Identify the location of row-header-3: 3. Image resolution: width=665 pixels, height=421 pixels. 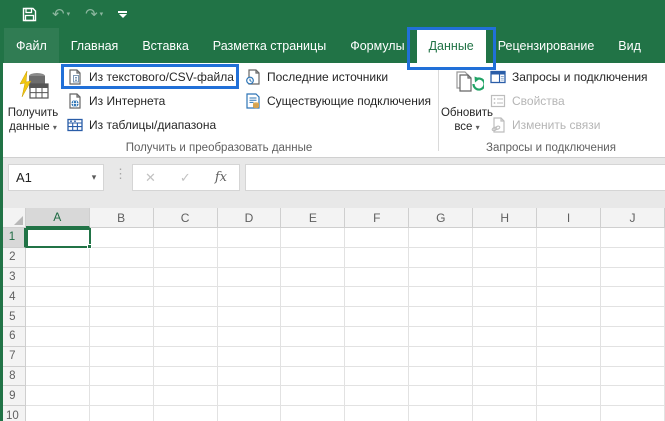
(13, 277).